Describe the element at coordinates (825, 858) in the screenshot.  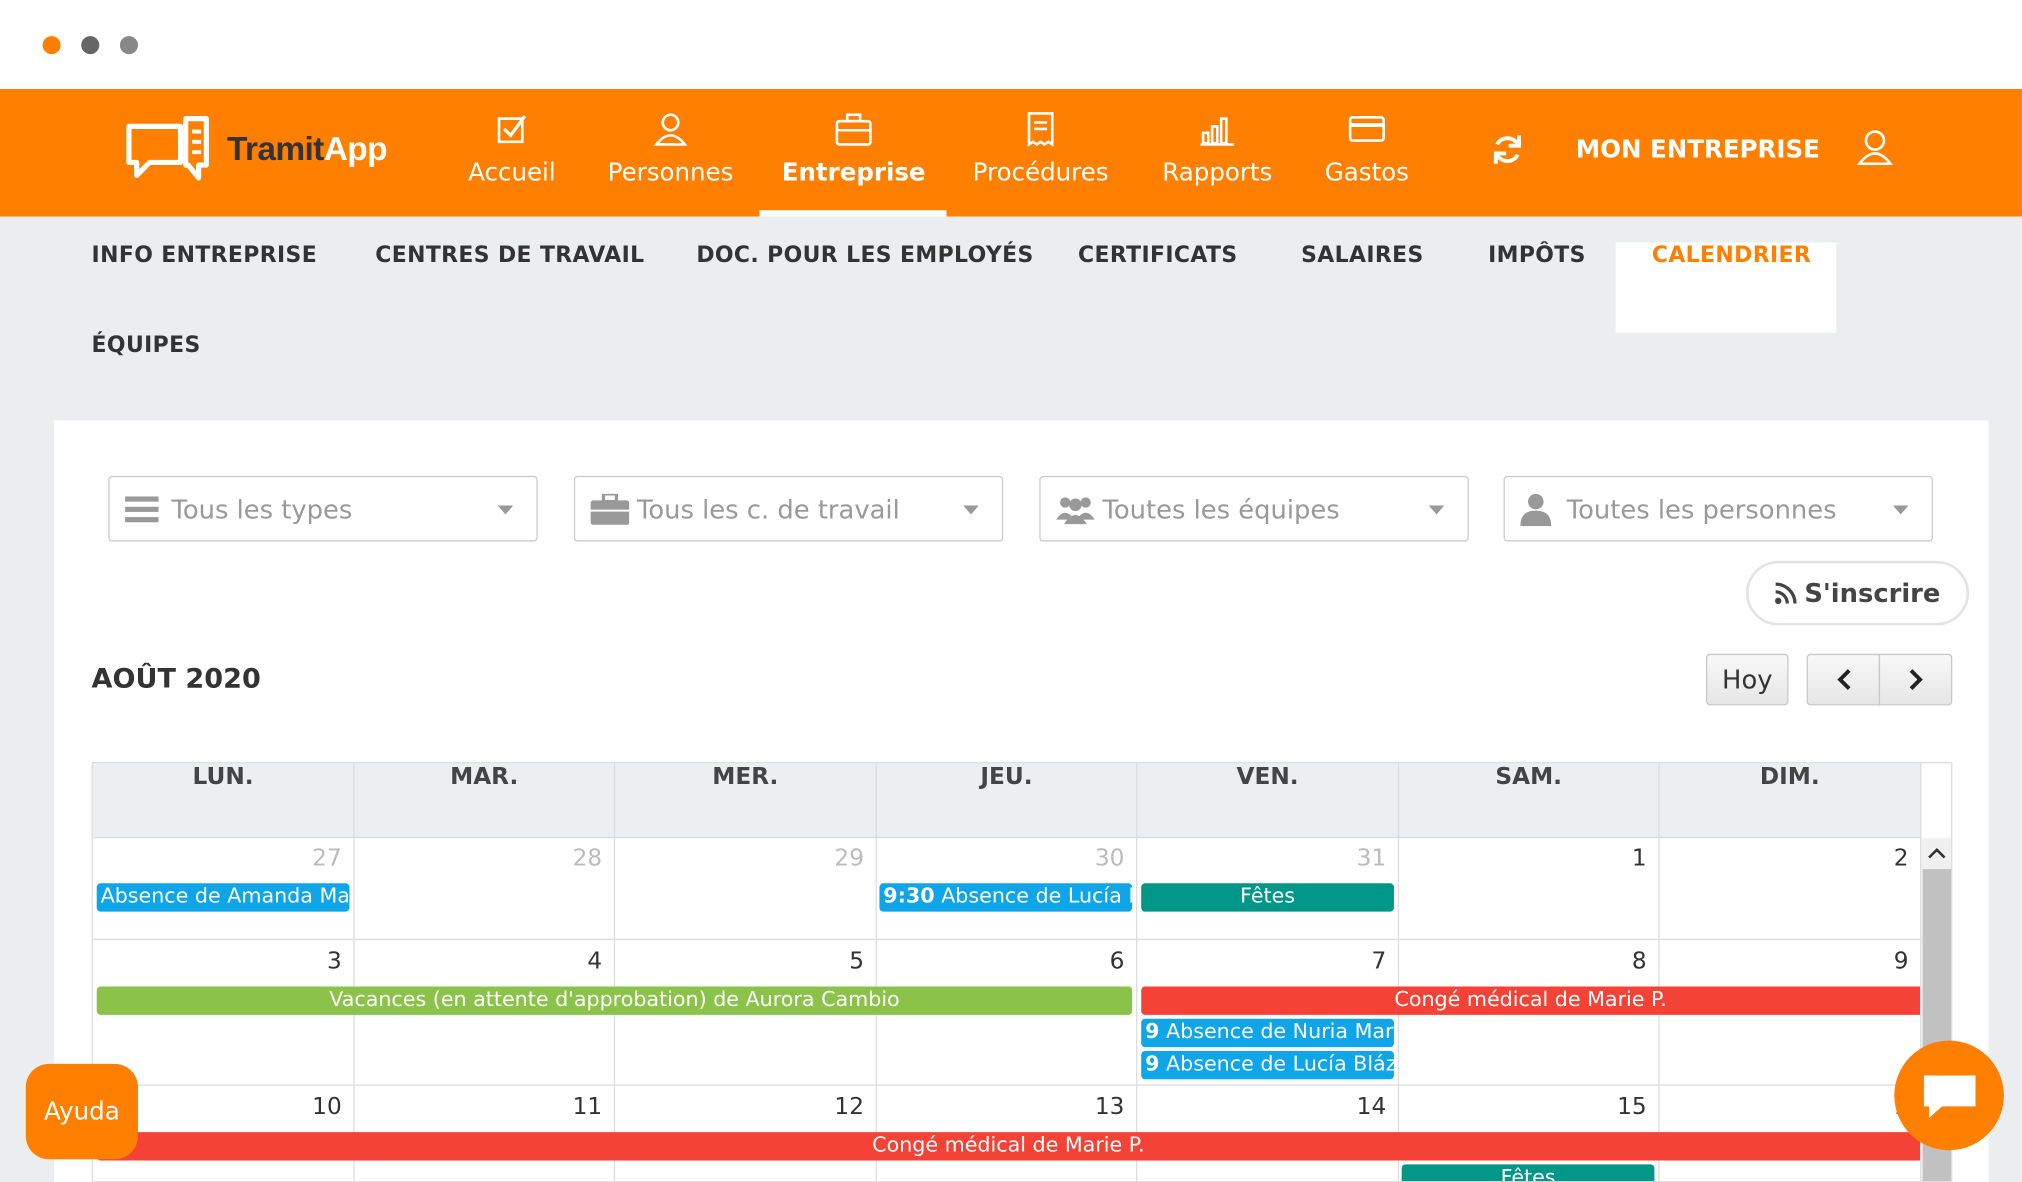
I see `day-number: 29` at that location.